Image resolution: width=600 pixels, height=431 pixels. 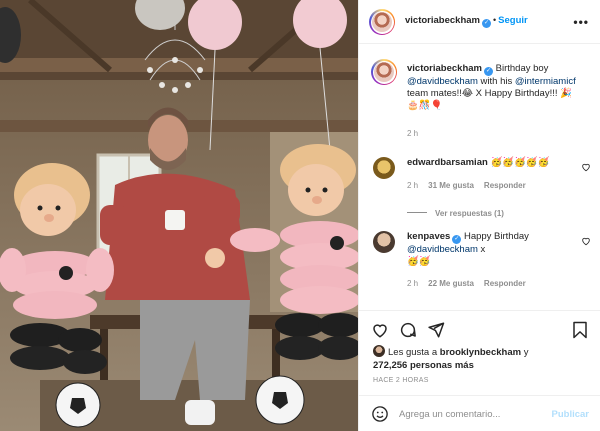 What do you see at coordinates (442, 20) in the screenshot?
I see `author-username: victoriabeckham` at bounding box center [442, 20].